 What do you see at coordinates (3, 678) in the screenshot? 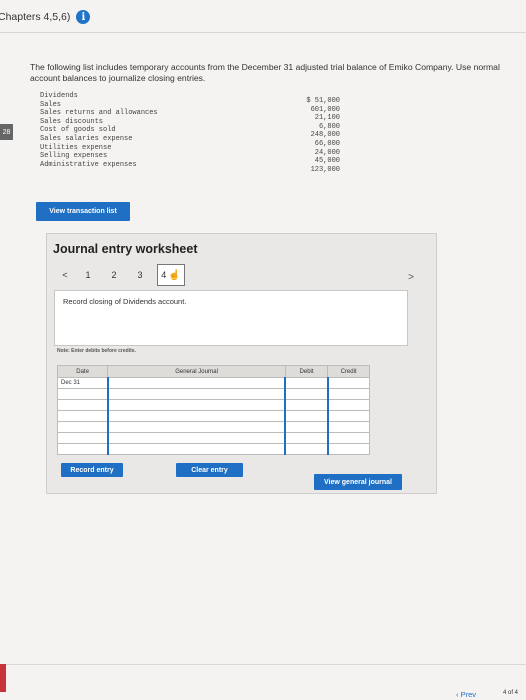
I see `red-marker` at bounding box center [3, 678].